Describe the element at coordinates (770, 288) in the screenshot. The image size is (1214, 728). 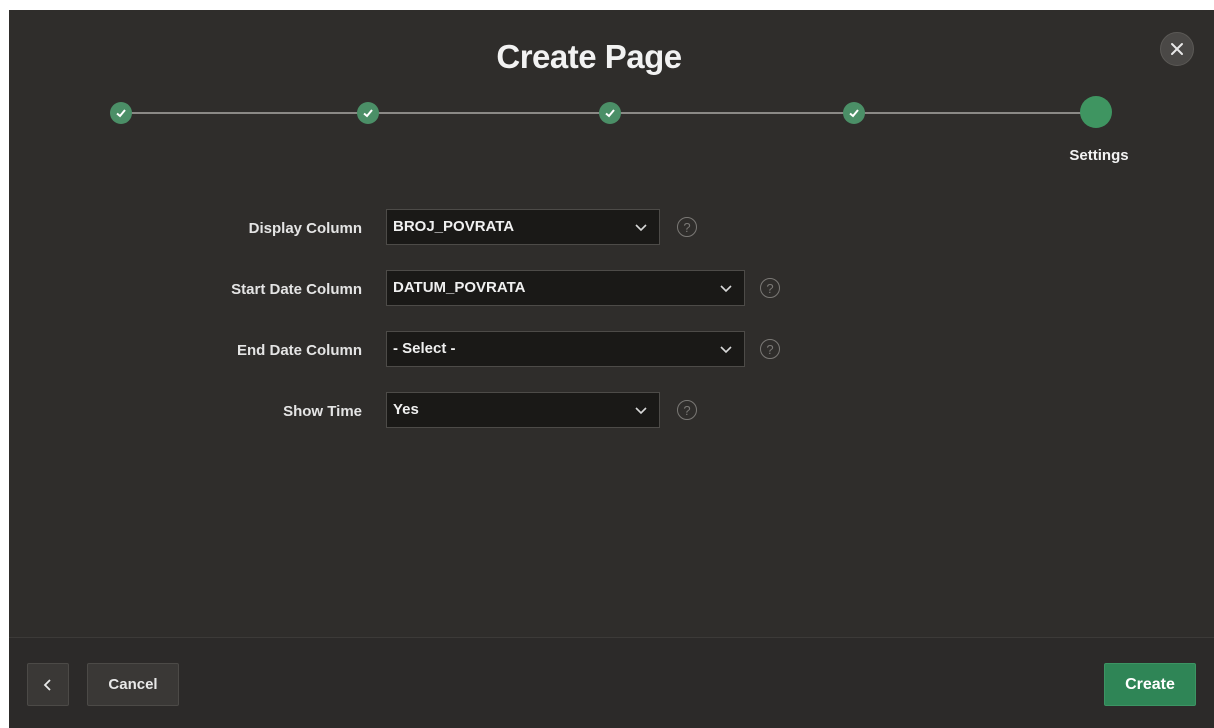
I see `start-date-column-help-icon: ?` at that location.